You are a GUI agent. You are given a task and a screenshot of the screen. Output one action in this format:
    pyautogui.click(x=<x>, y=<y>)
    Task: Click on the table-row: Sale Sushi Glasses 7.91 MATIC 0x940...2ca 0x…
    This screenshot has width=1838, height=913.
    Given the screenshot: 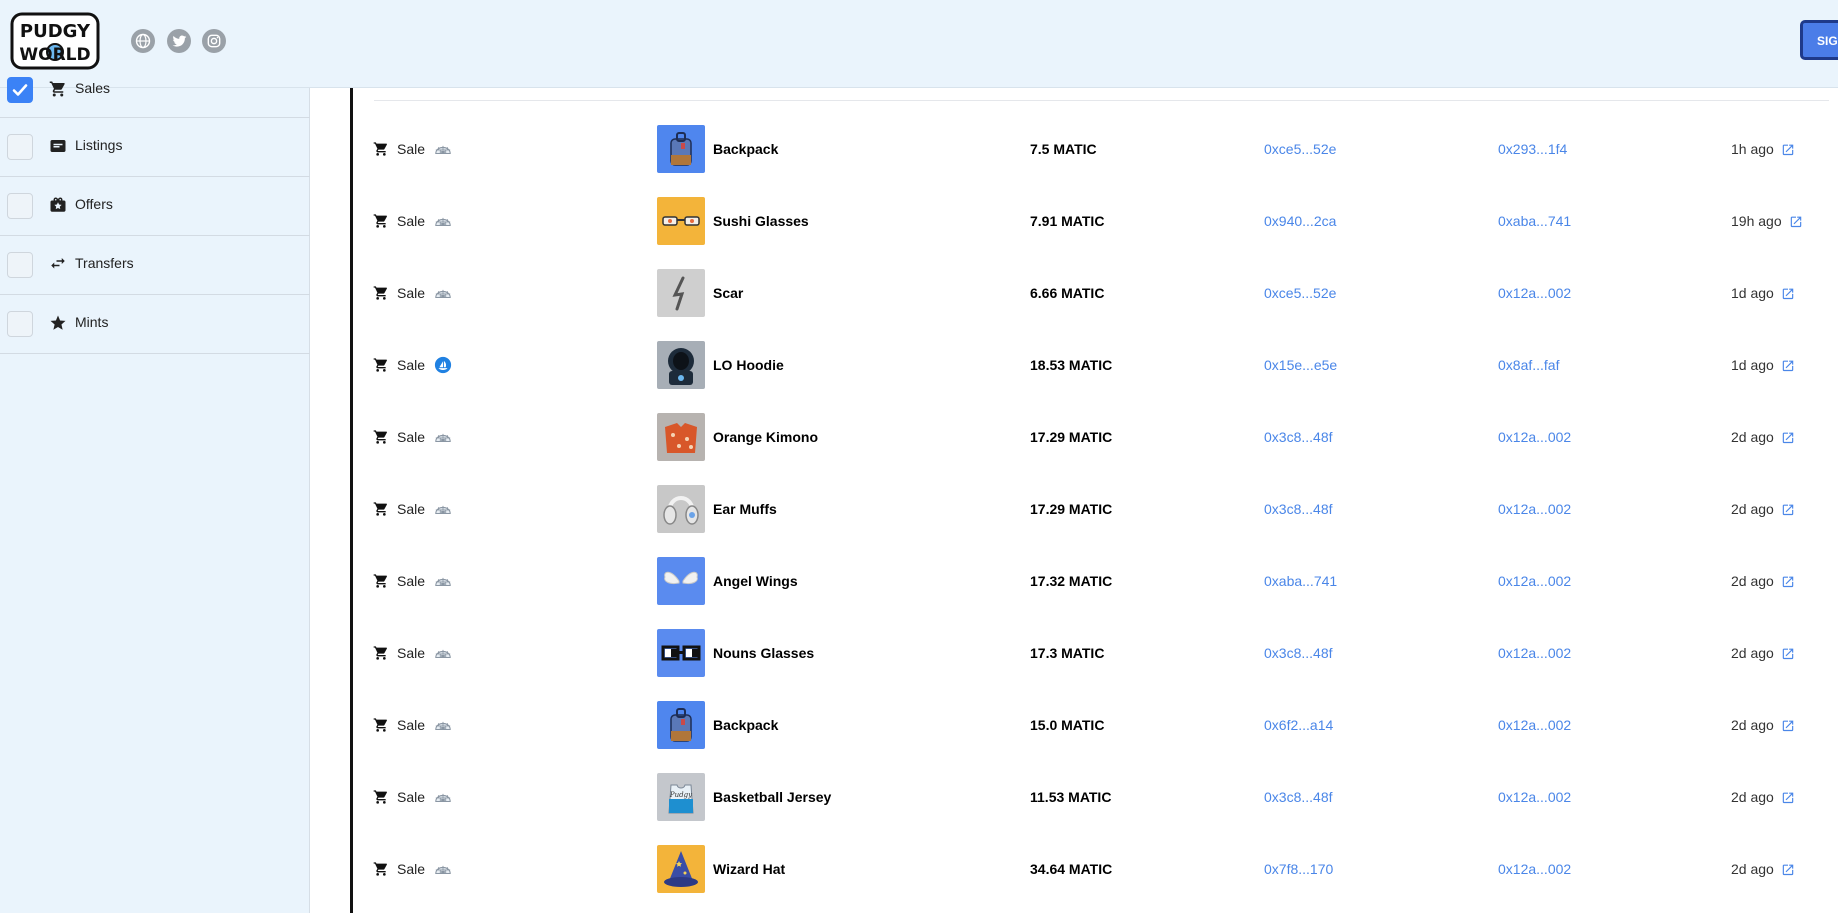 What is the action you would take?
    pyautogui.click(x=1095, y=221)
    